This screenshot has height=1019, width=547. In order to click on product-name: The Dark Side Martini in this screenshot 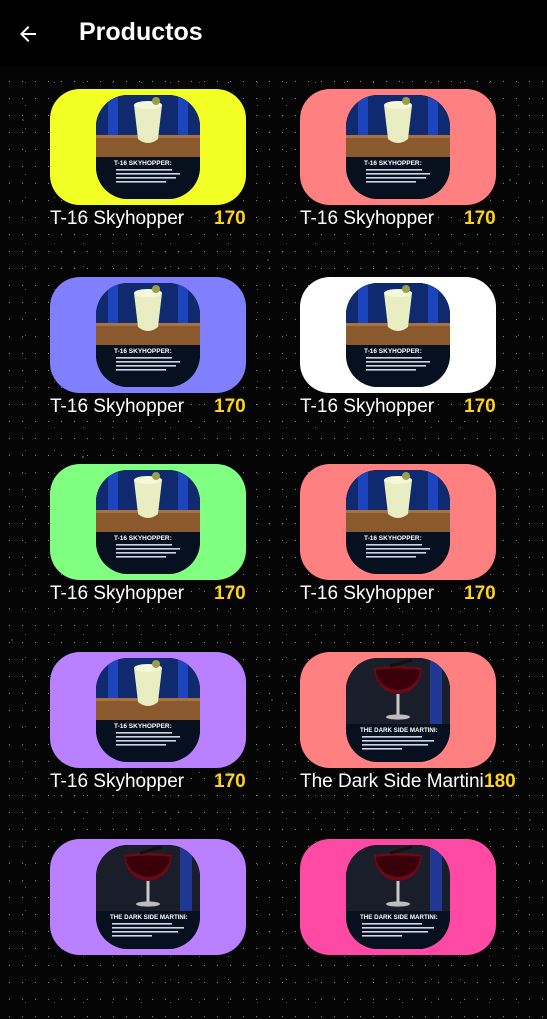, I will do `click(392, 781)`.